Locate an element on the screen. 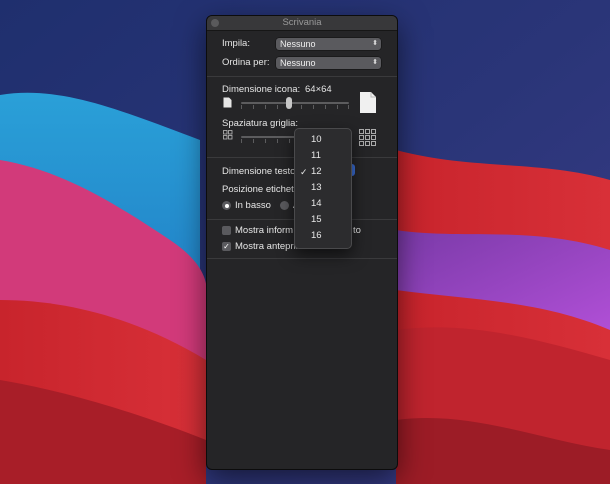 This screenshot has width=610, height=484. icon-size-slider-knob is located at coordinates (289, 103).